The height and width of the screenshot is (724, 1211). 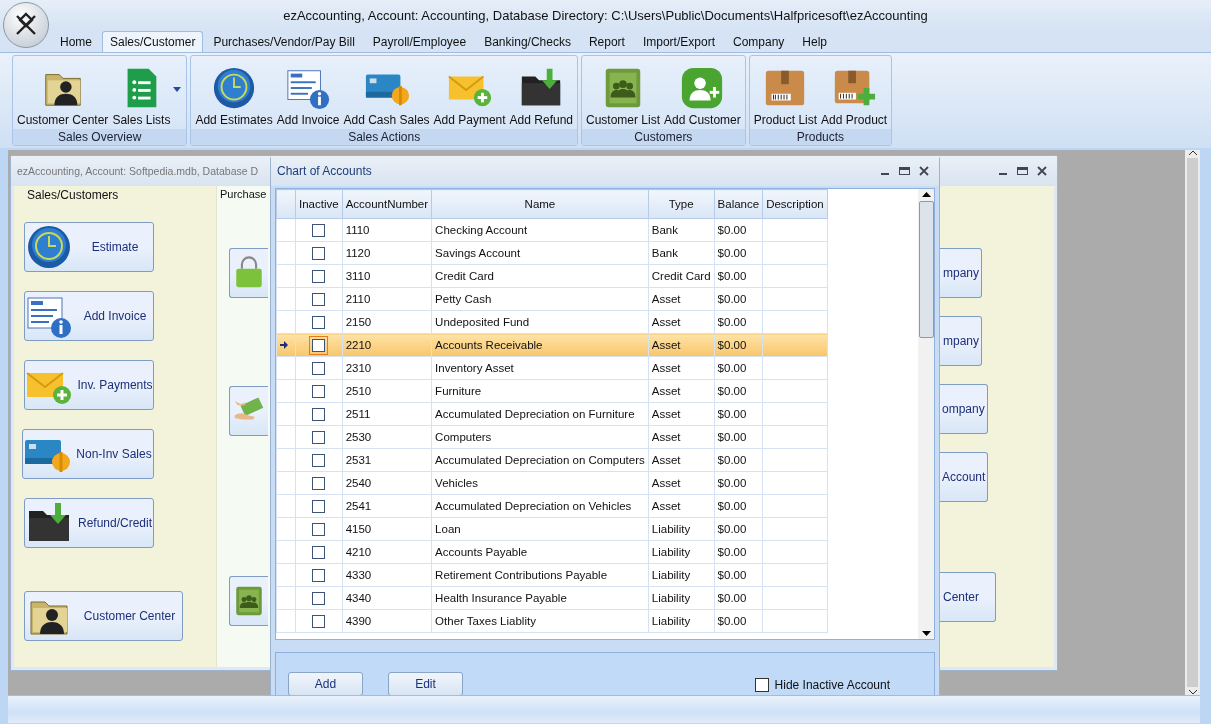 I want to click on ribbon-button: Add Payment, so click(x=469, y=96).